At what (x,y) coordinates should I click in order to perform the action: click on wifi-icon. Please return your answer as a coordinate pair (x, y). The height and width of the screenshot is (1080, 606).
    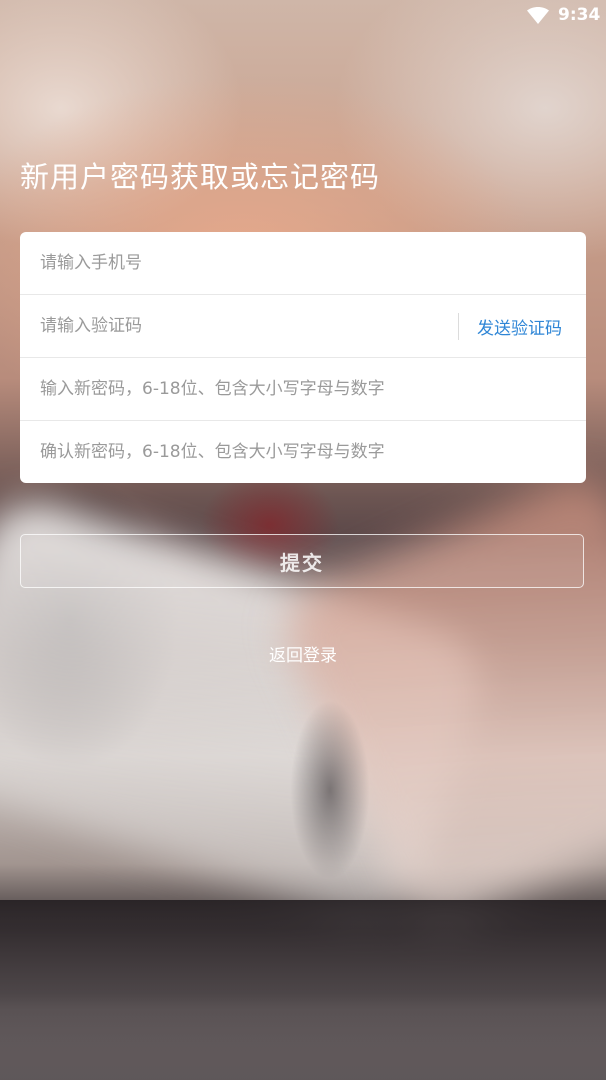
    Looking at the image, I should click on (538, 15).